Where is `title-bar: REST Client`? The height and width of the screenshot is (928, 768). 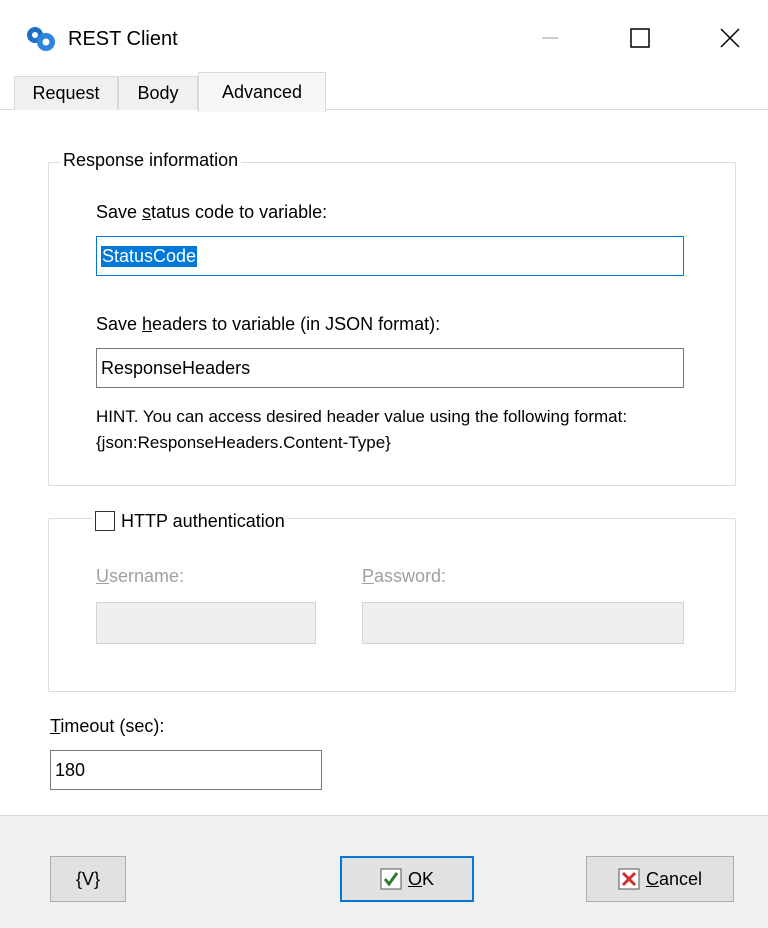
title-bar: REST Client is located at coordinates (384, 36).